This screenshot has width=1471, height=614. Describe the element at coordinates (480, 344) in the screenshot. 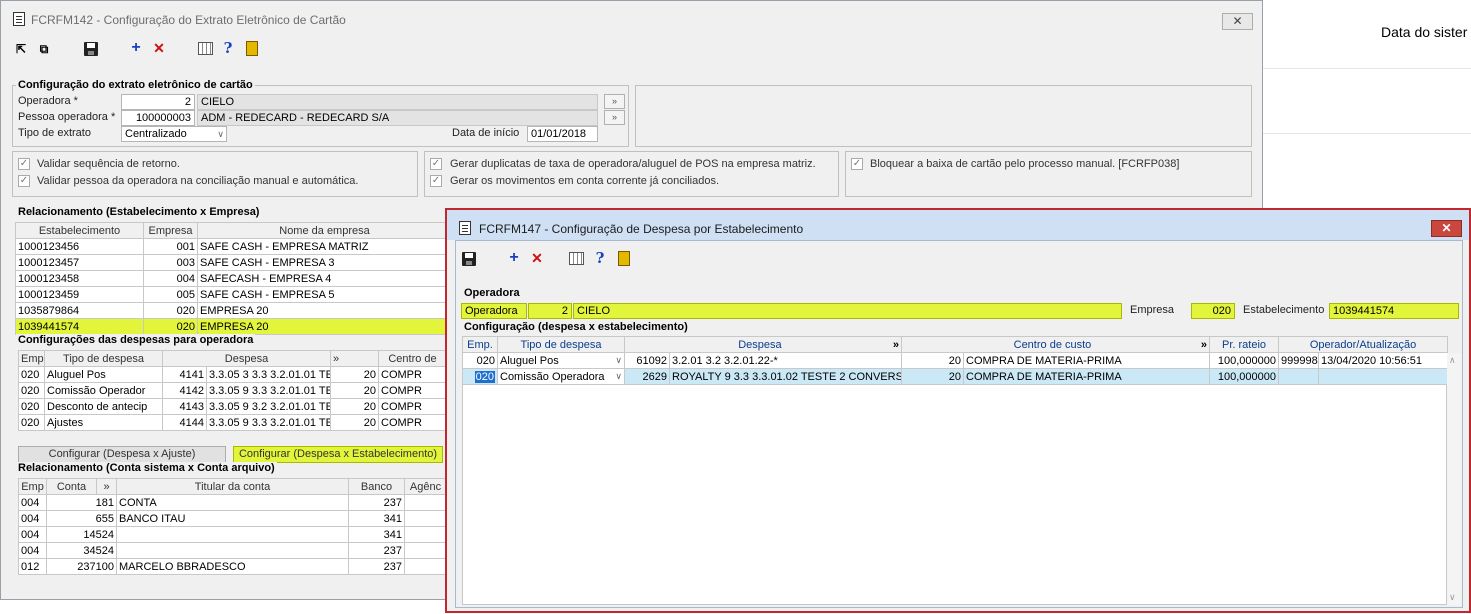

I see `col-emp: Emp.` at that location.